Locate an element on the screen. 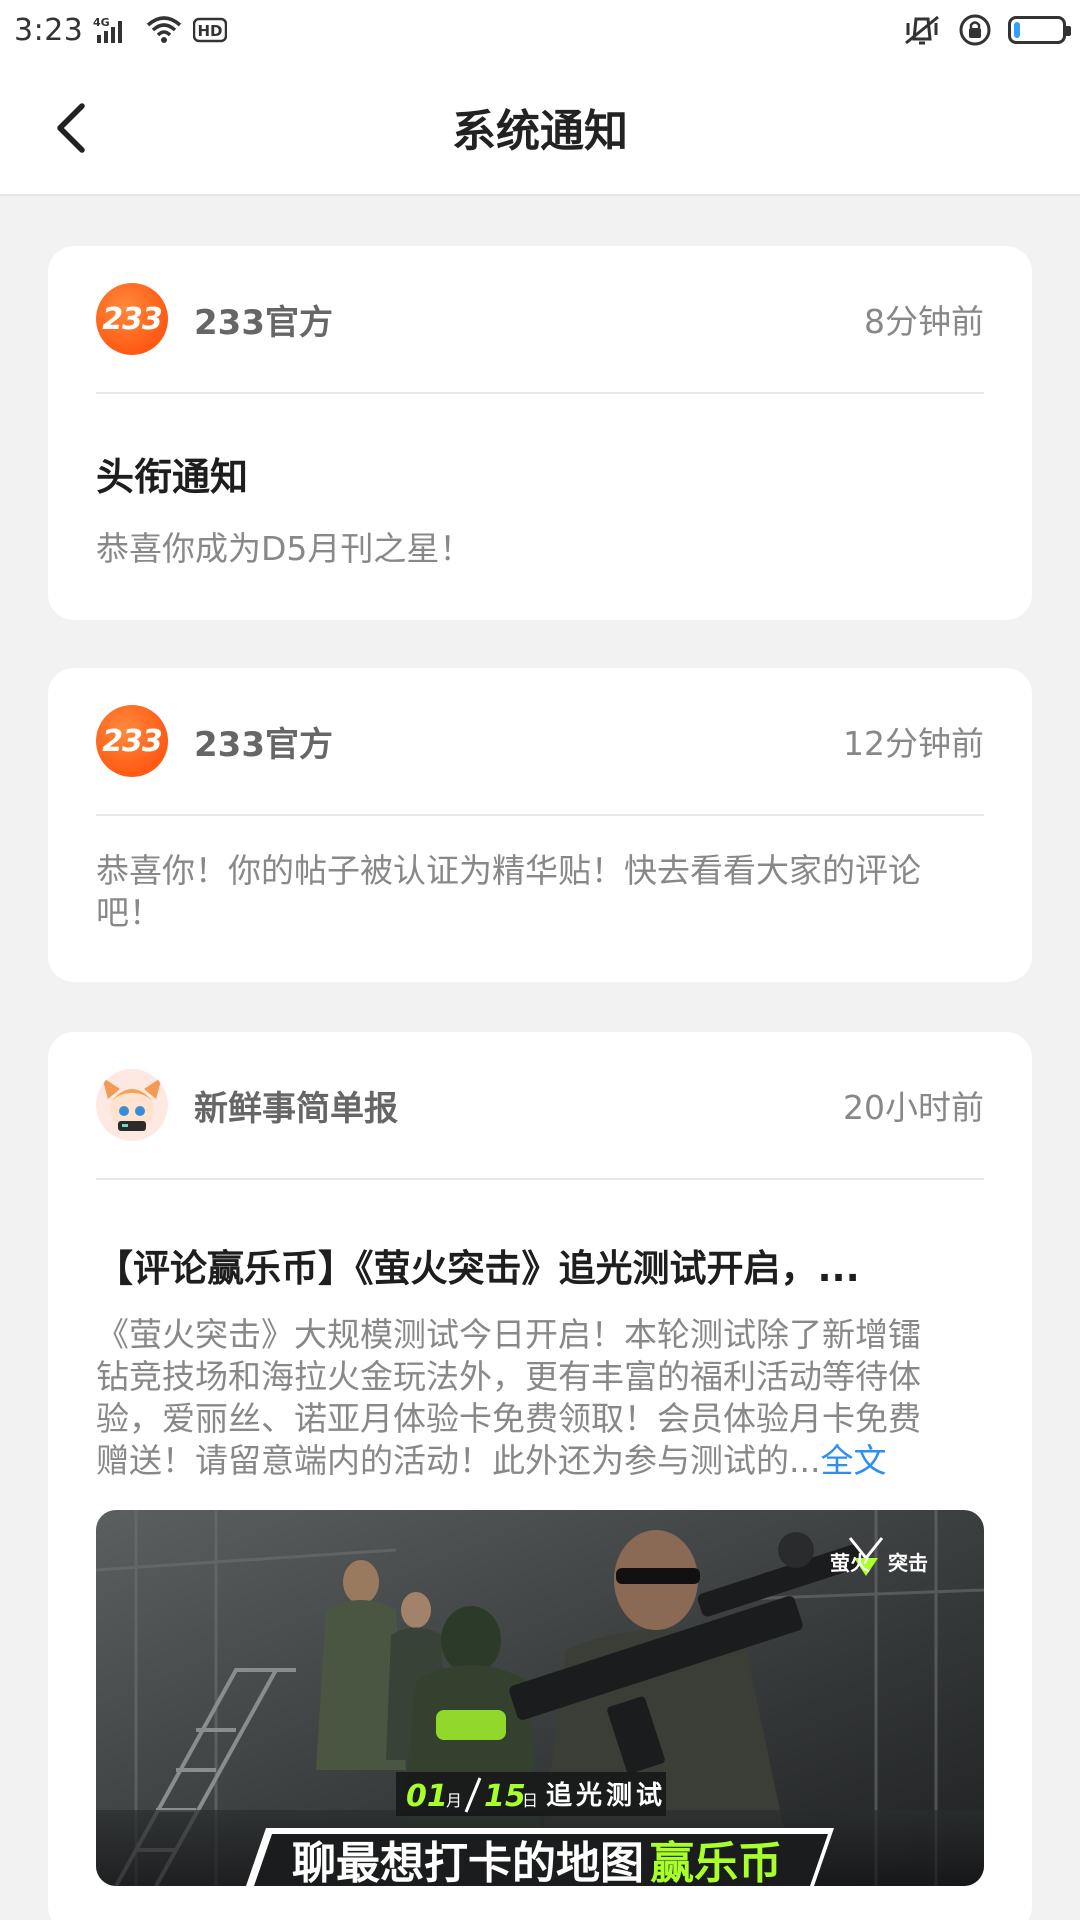 This screenshot has height=1920, width=1080. vibrate-mute-icon is located at coordinates (922, 30).